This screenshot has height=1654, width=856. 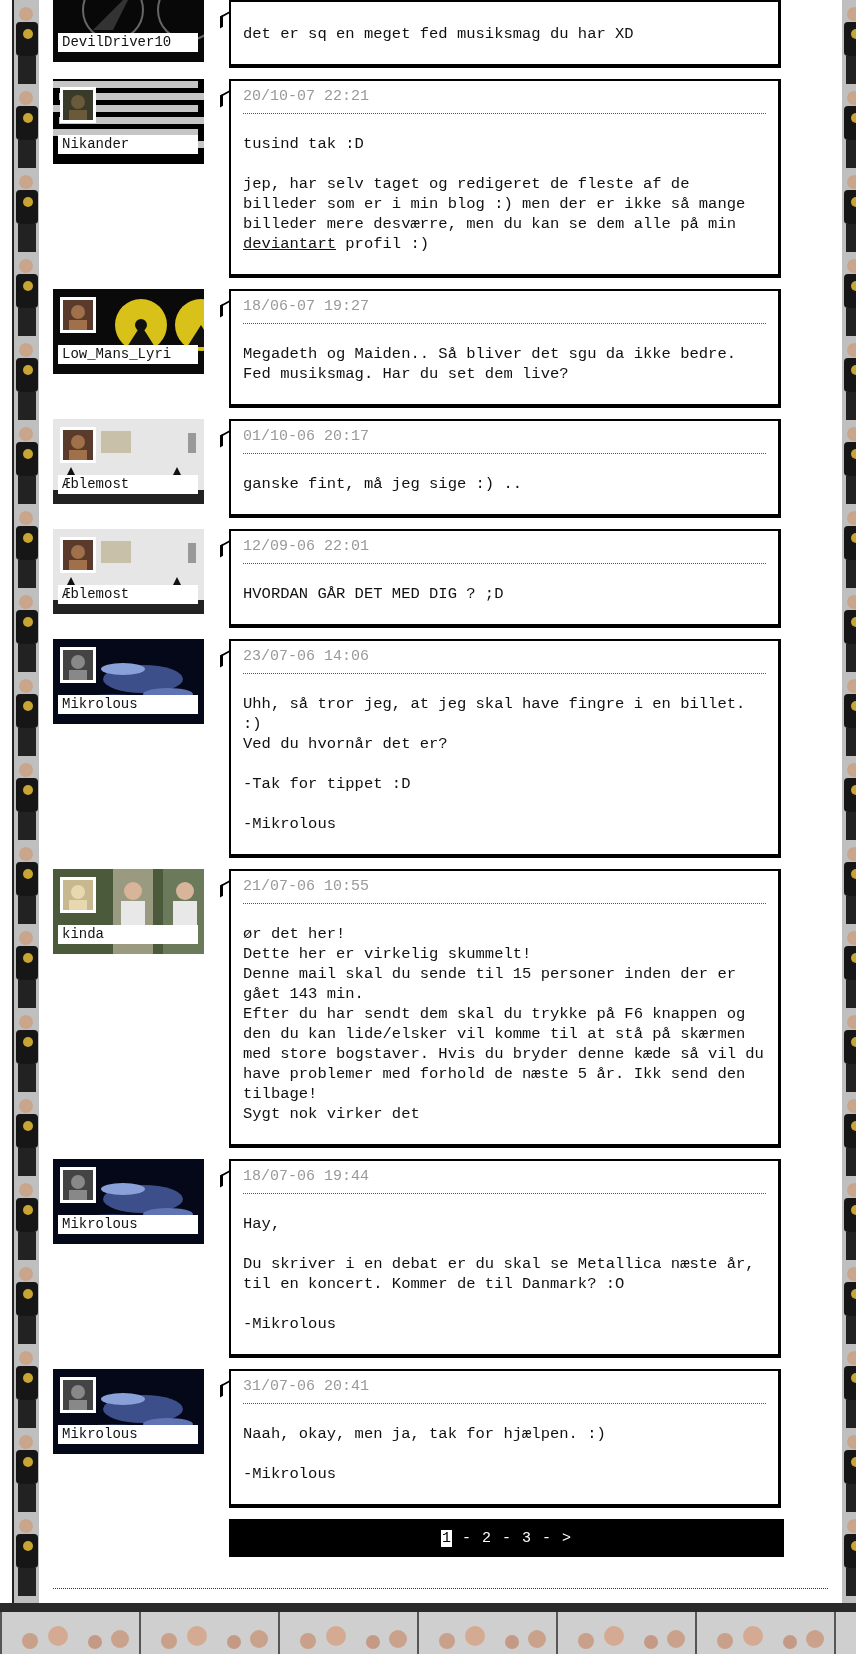 I want to click on username-link: DevilDriver10, so click(x=128, y=42).